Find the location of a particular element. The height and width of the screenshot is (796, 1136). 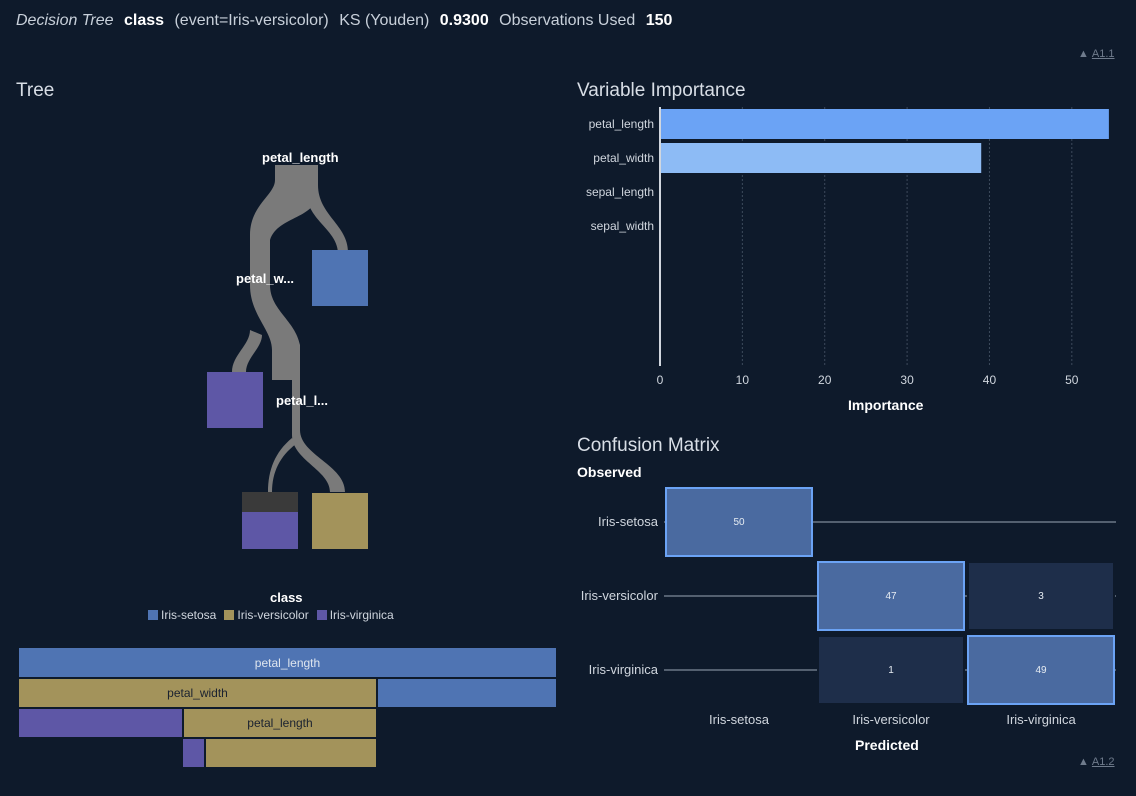

cm-row-label: Iris-virginica is located at coordinates (623, 669).